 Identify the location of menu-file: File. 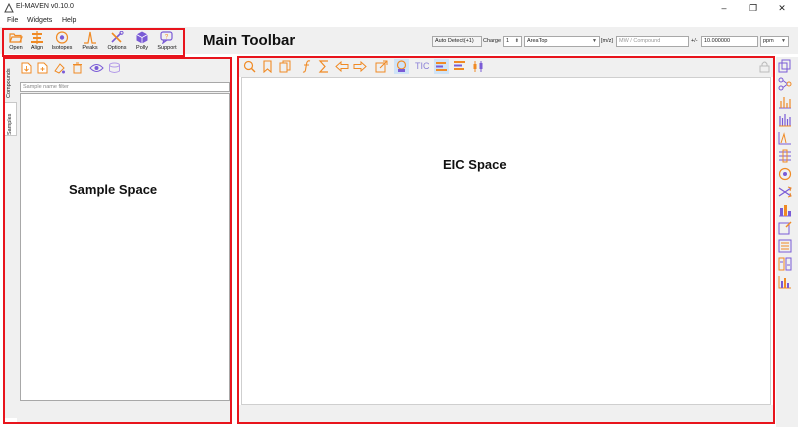
(12, 20).